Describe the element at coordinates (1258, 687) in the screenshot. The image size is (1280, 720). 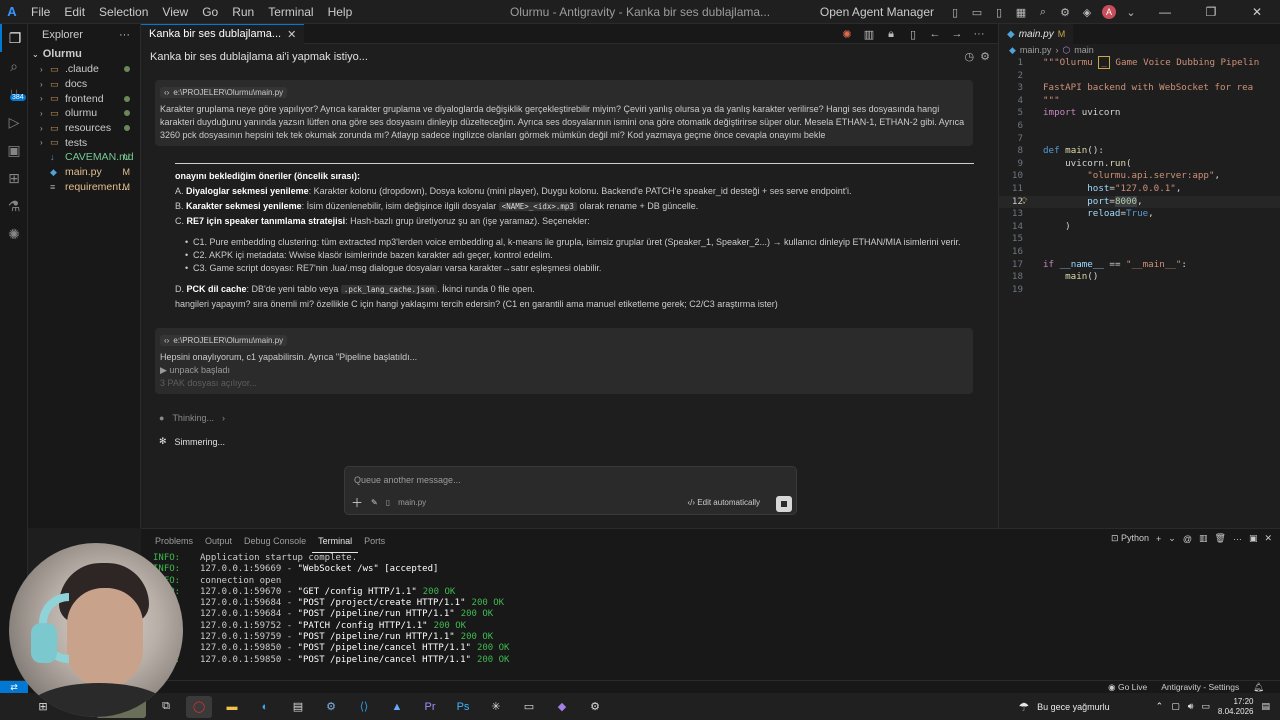
I see `notifications-icon: 🔔︎` at that location.